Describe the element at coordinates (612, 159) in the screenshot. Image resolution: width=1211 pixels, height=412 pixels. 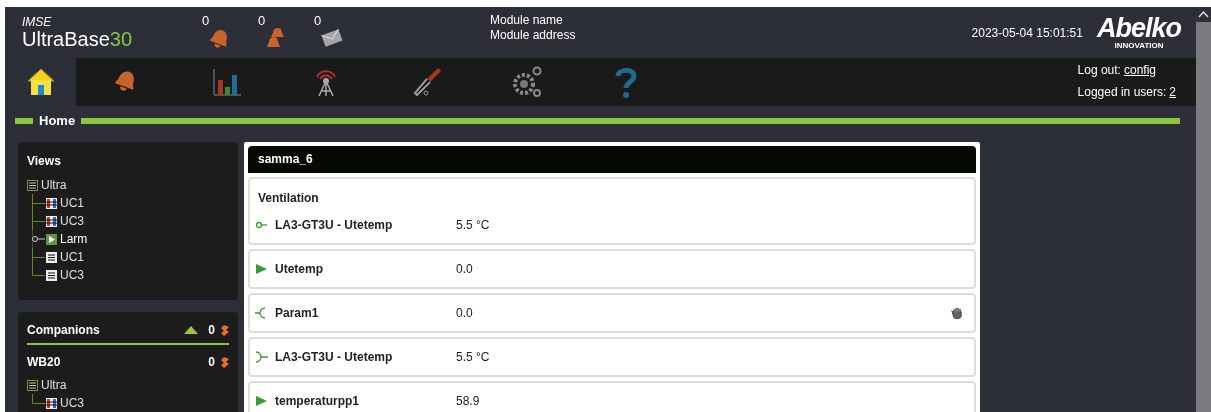
I see `panel-header: samma_6` at that location.